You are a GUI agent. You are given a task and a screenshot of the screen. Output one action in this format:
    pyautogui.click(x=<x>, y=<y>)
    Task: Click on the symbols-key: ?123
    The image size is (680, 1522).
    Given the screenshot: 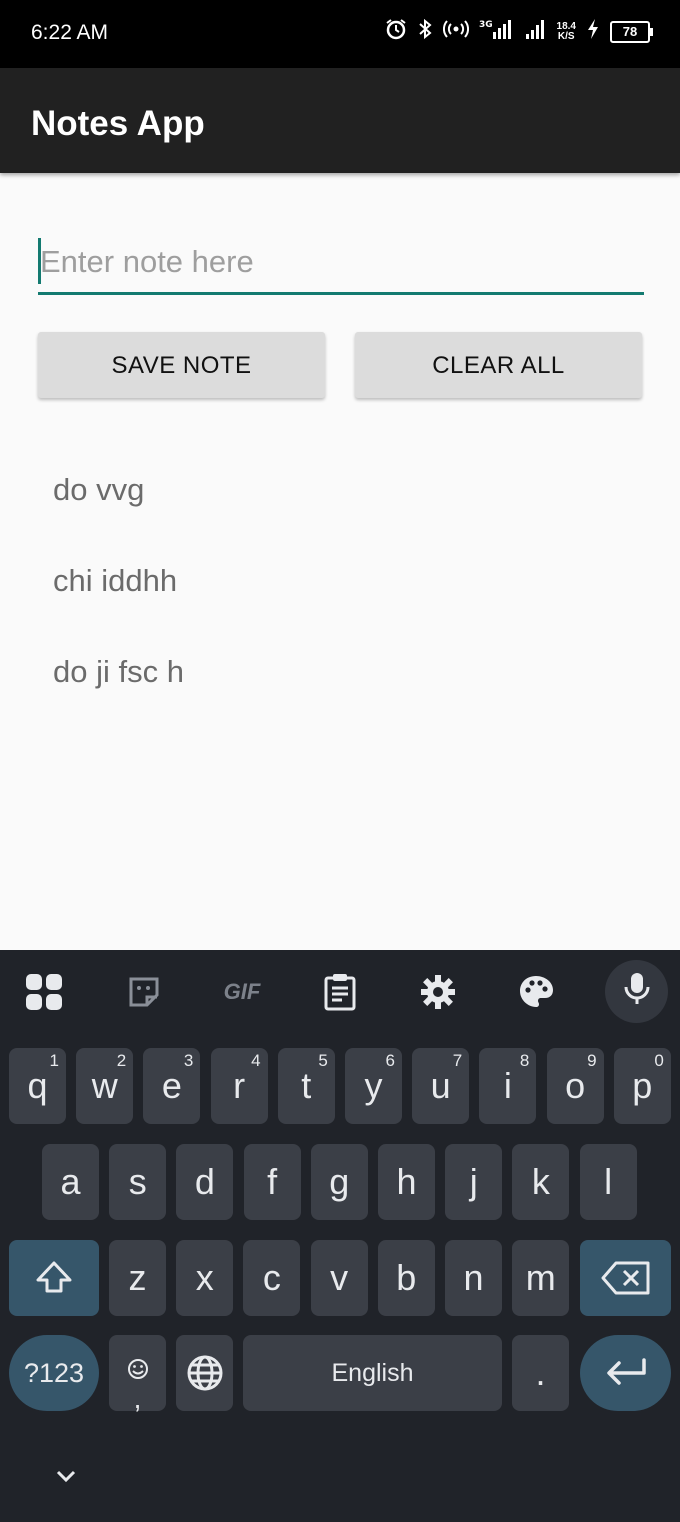 What is the action you would take?
    pyautogui.click(x=54, y=1373)
    